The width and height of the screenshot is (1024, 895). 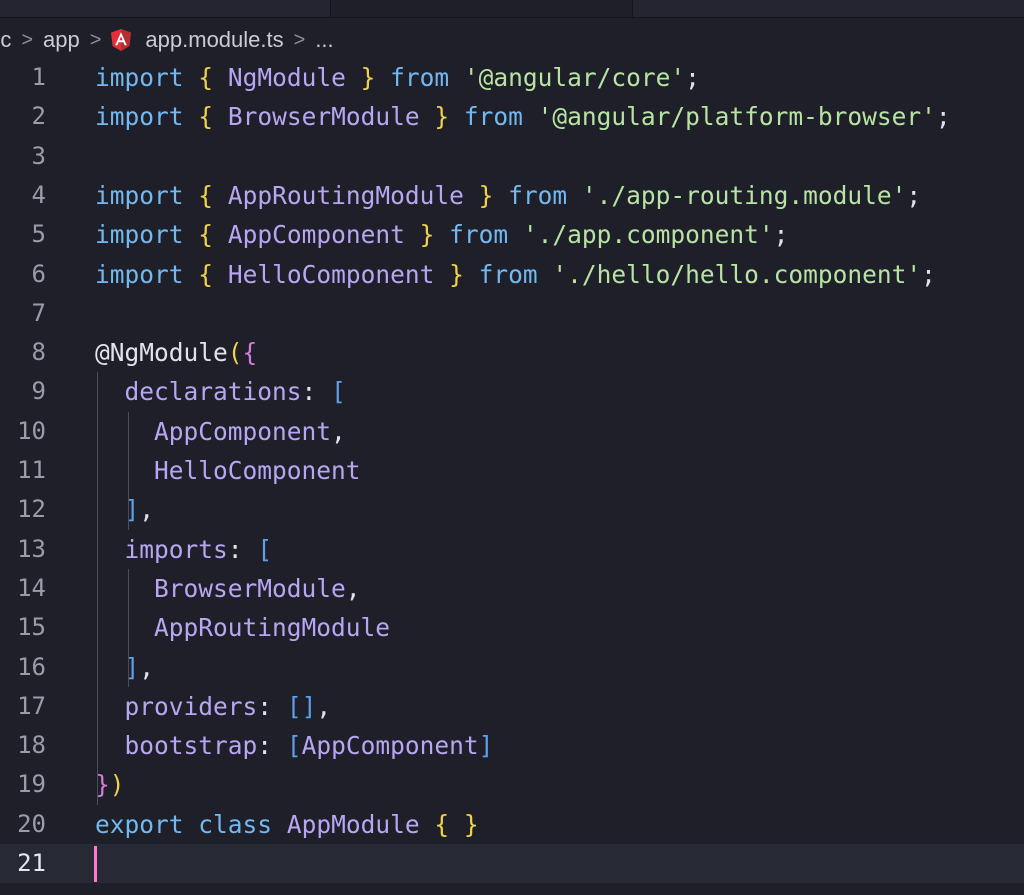 What do you see at coordinates (5, 40) in the screenshot?
I see `breadcrumb-item-src: rc` at bounding box center [5, 40].